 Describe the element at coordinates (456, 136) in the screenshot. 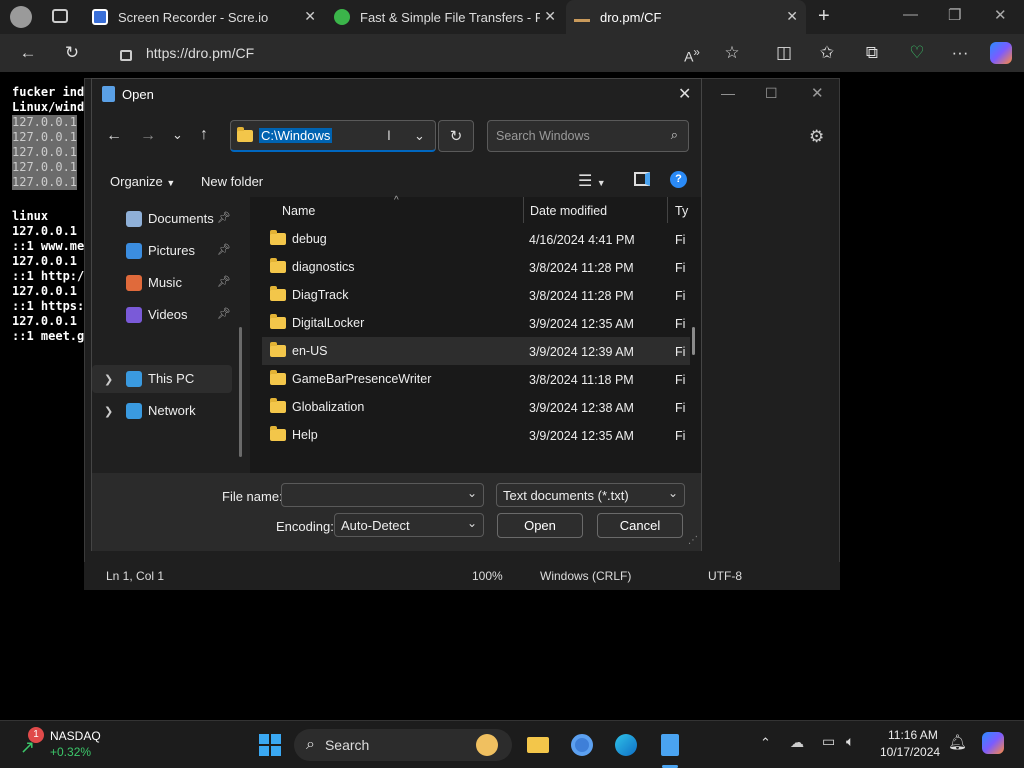

I see `refresh-button: ↻` at that location.